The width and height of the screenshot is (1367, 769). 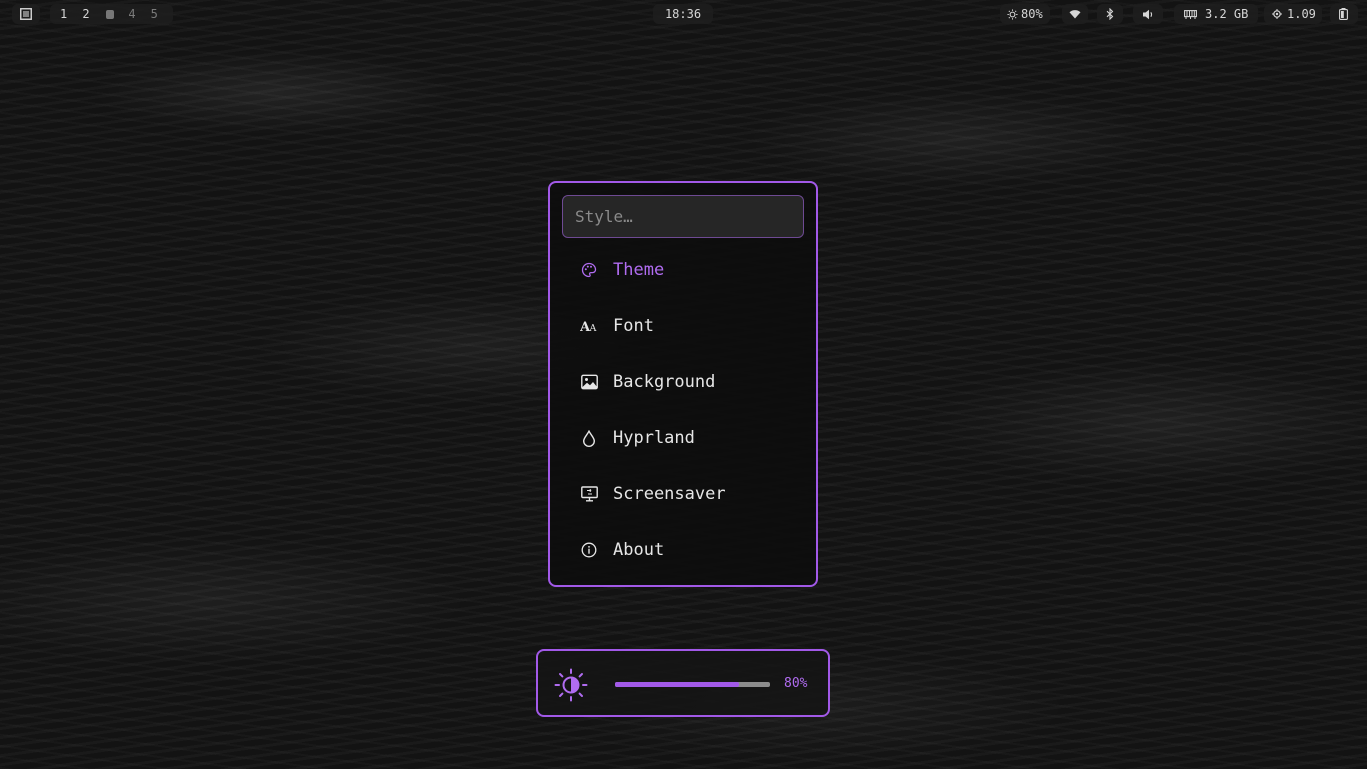 I want to click on style-search-input, so click(x=683, y=216).